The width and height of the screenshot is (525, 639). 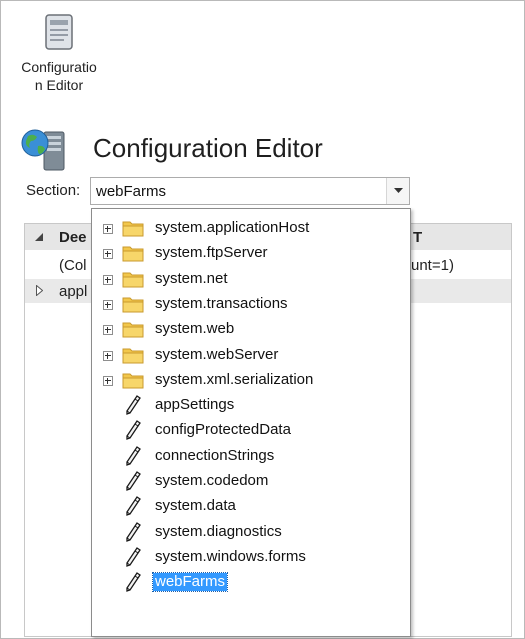 What do you see at coordinates (230, 556) in the screenshot?
I see `dropdown-item-label: system.windows.forms` at bounding box center [230, 556].